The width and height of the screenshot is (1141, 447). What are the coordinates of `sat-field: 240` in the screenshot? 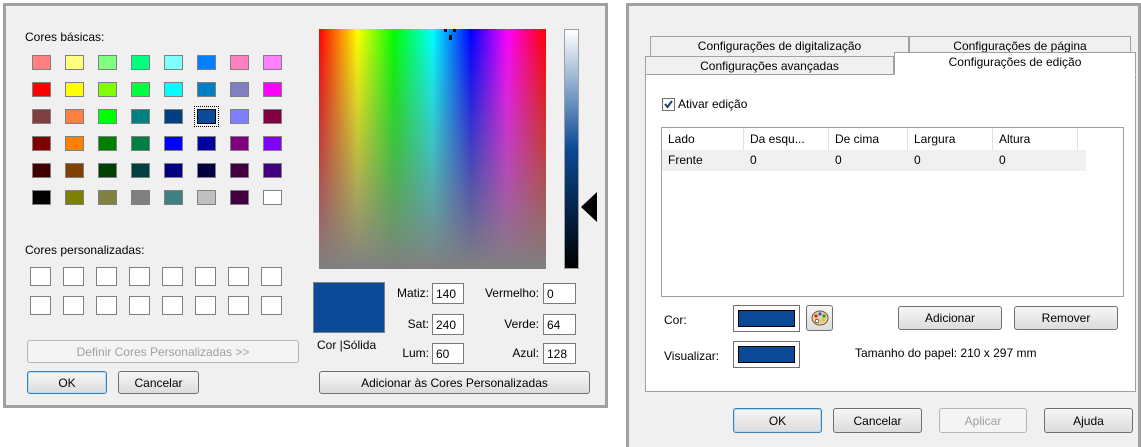 It's located at (448, 324).